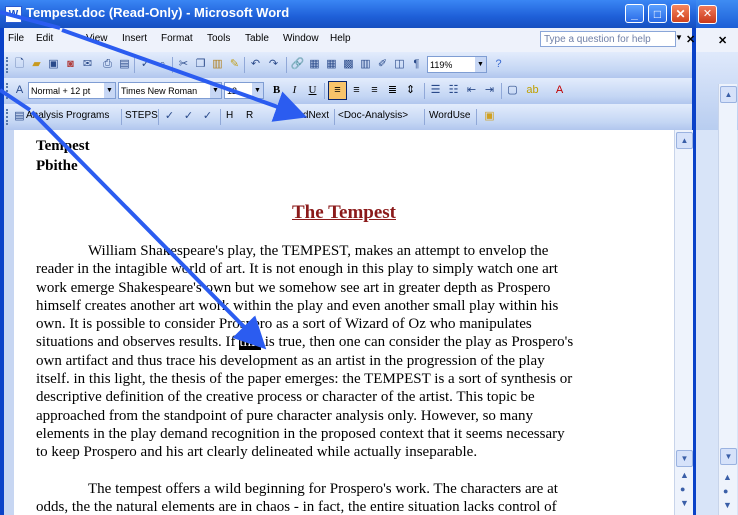 The width and height of the screenshot is (738, 515). I want to click on analysis-programs-button: Analysis Programs, so click(67, 115).